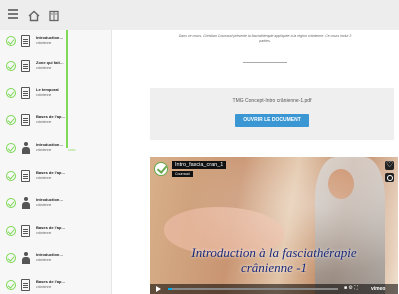 The image size is (399, 294). What do you see at coordinates (199, 165) in the screenshot?
I see `video-title-tag: Intro_fascia_cran_1` at bounding box center [199, 165].